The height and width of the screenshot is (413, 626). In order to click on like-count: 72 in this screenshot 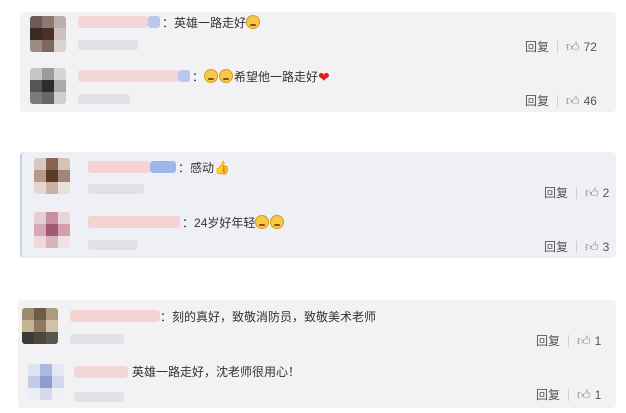, I will do `click(590, 46)`.